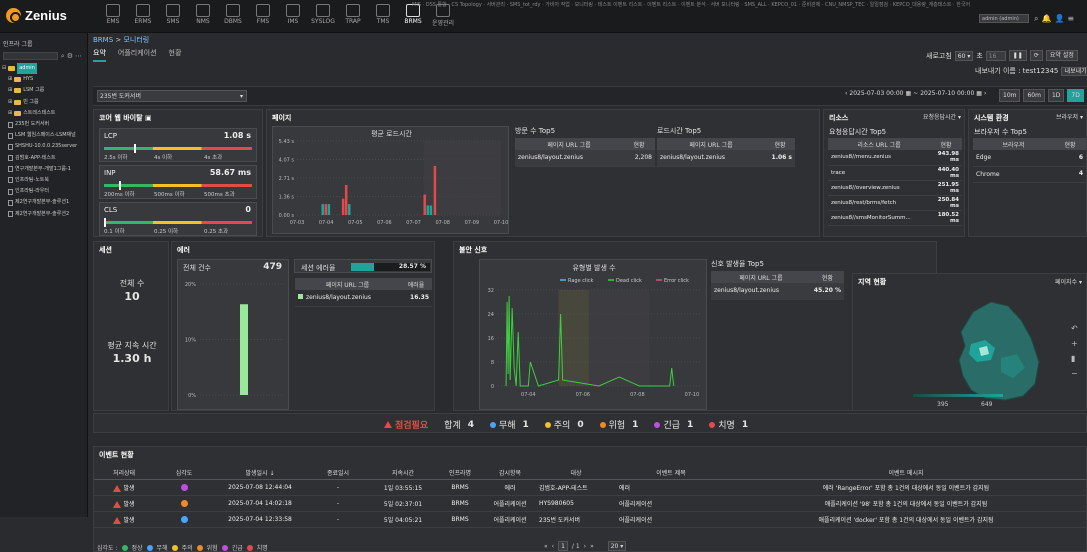 The image size is (1087, 552). What do you see at coordinates (44, 102) in the screenshot?
I see `tree-item: ⊞ 빈 그룹` at bounding box center [44, 102].